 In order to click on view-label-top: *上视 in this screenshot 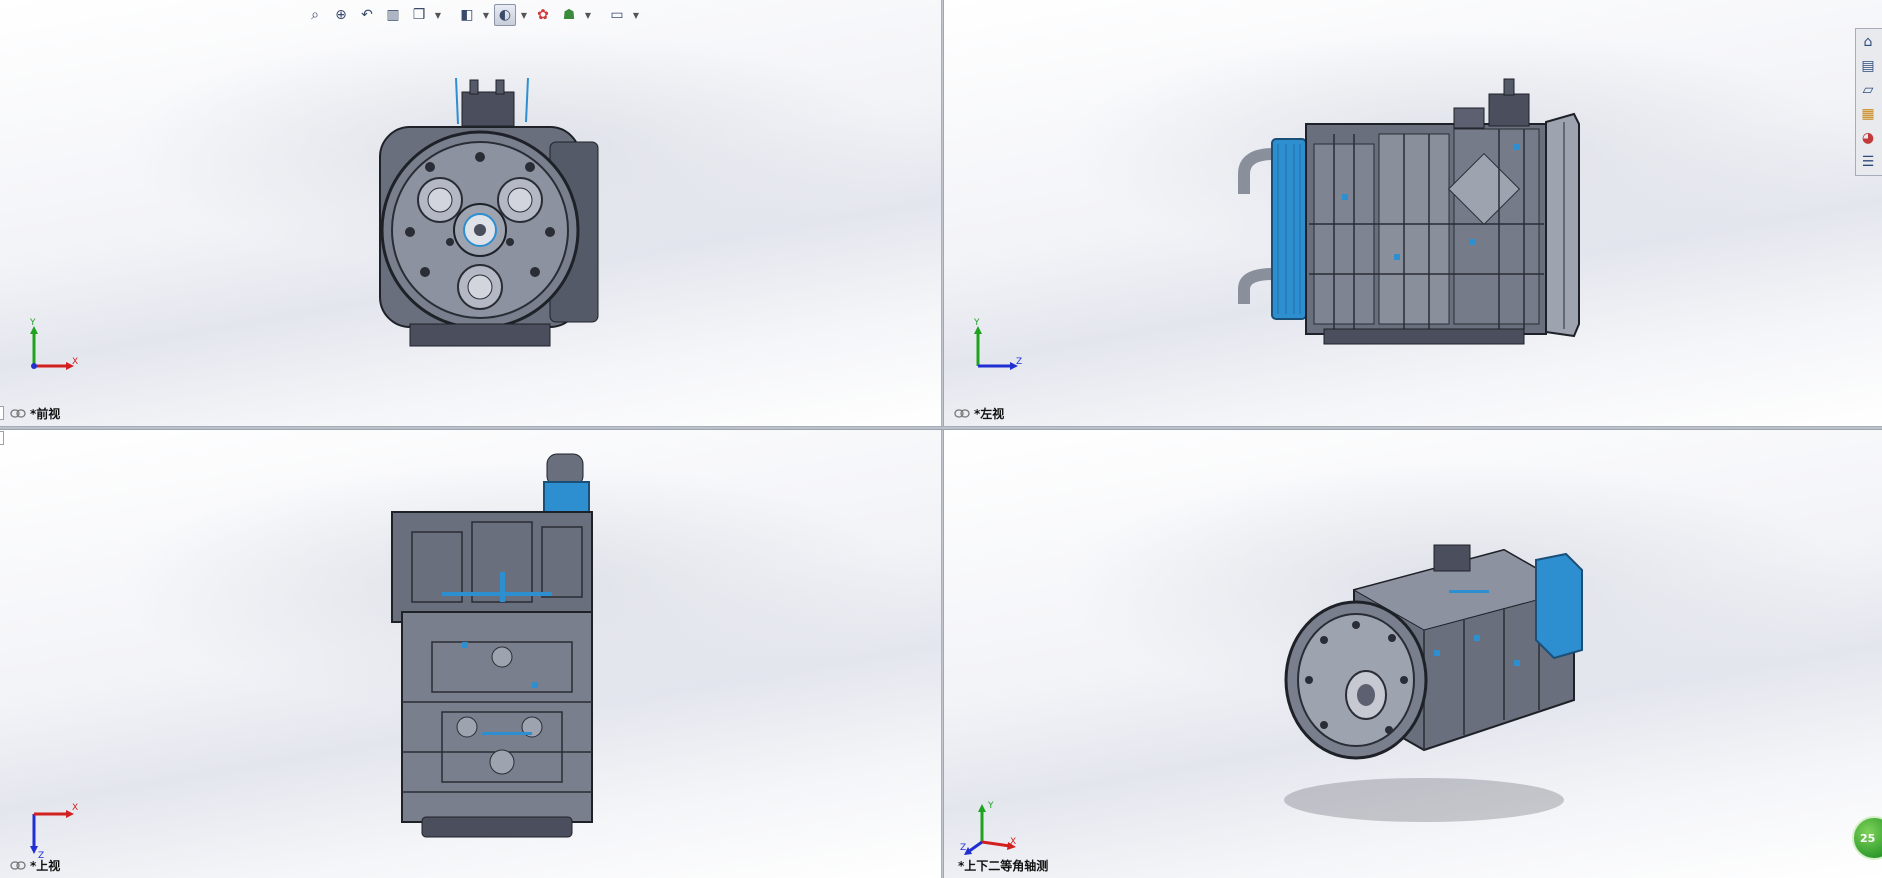, I will do `click(35, 865)`.